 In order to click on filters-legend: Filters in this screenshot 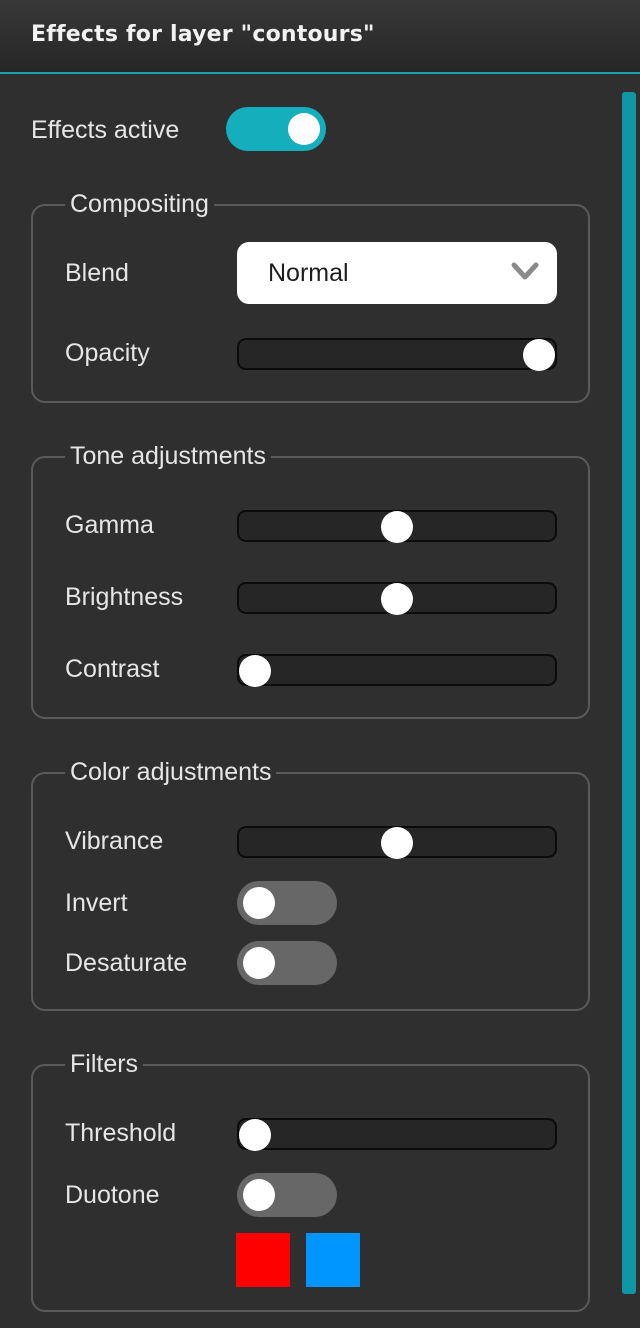, I will do `click(104, 1064)`.